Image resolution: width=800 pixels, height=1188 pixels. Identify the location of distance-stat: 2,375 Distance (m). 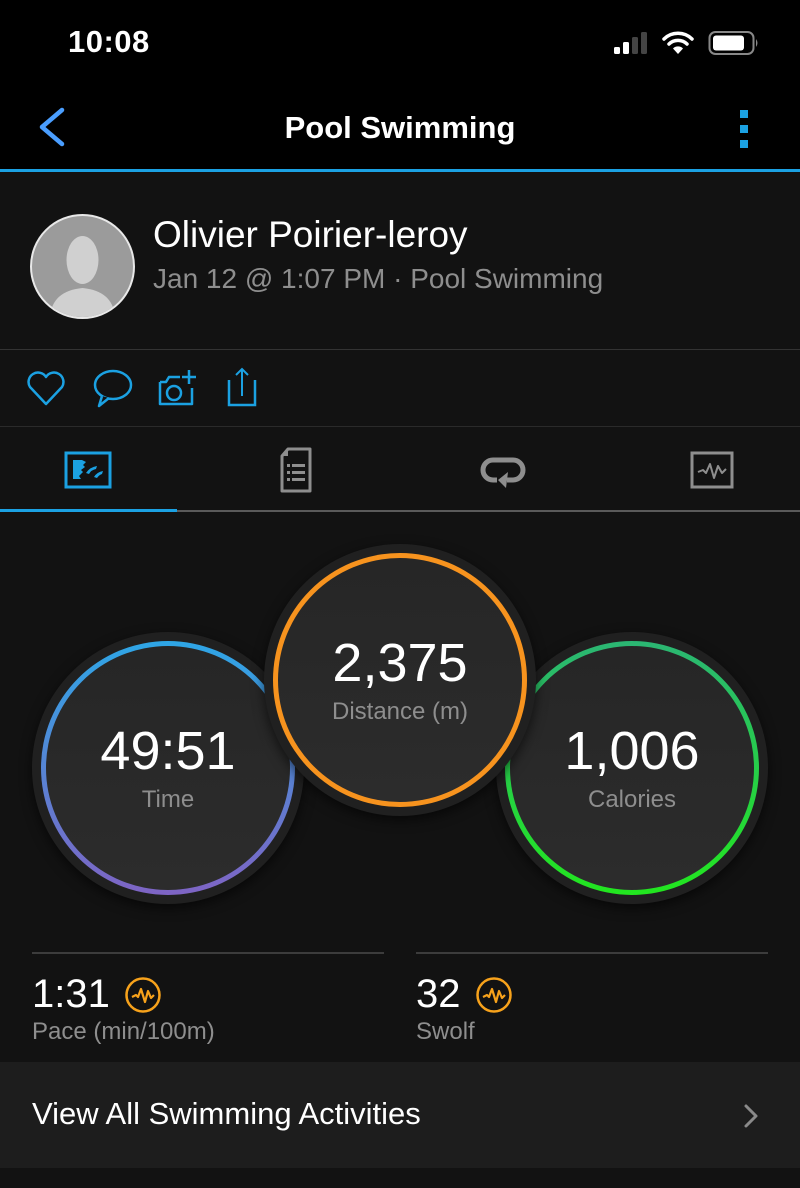
(400, 680).